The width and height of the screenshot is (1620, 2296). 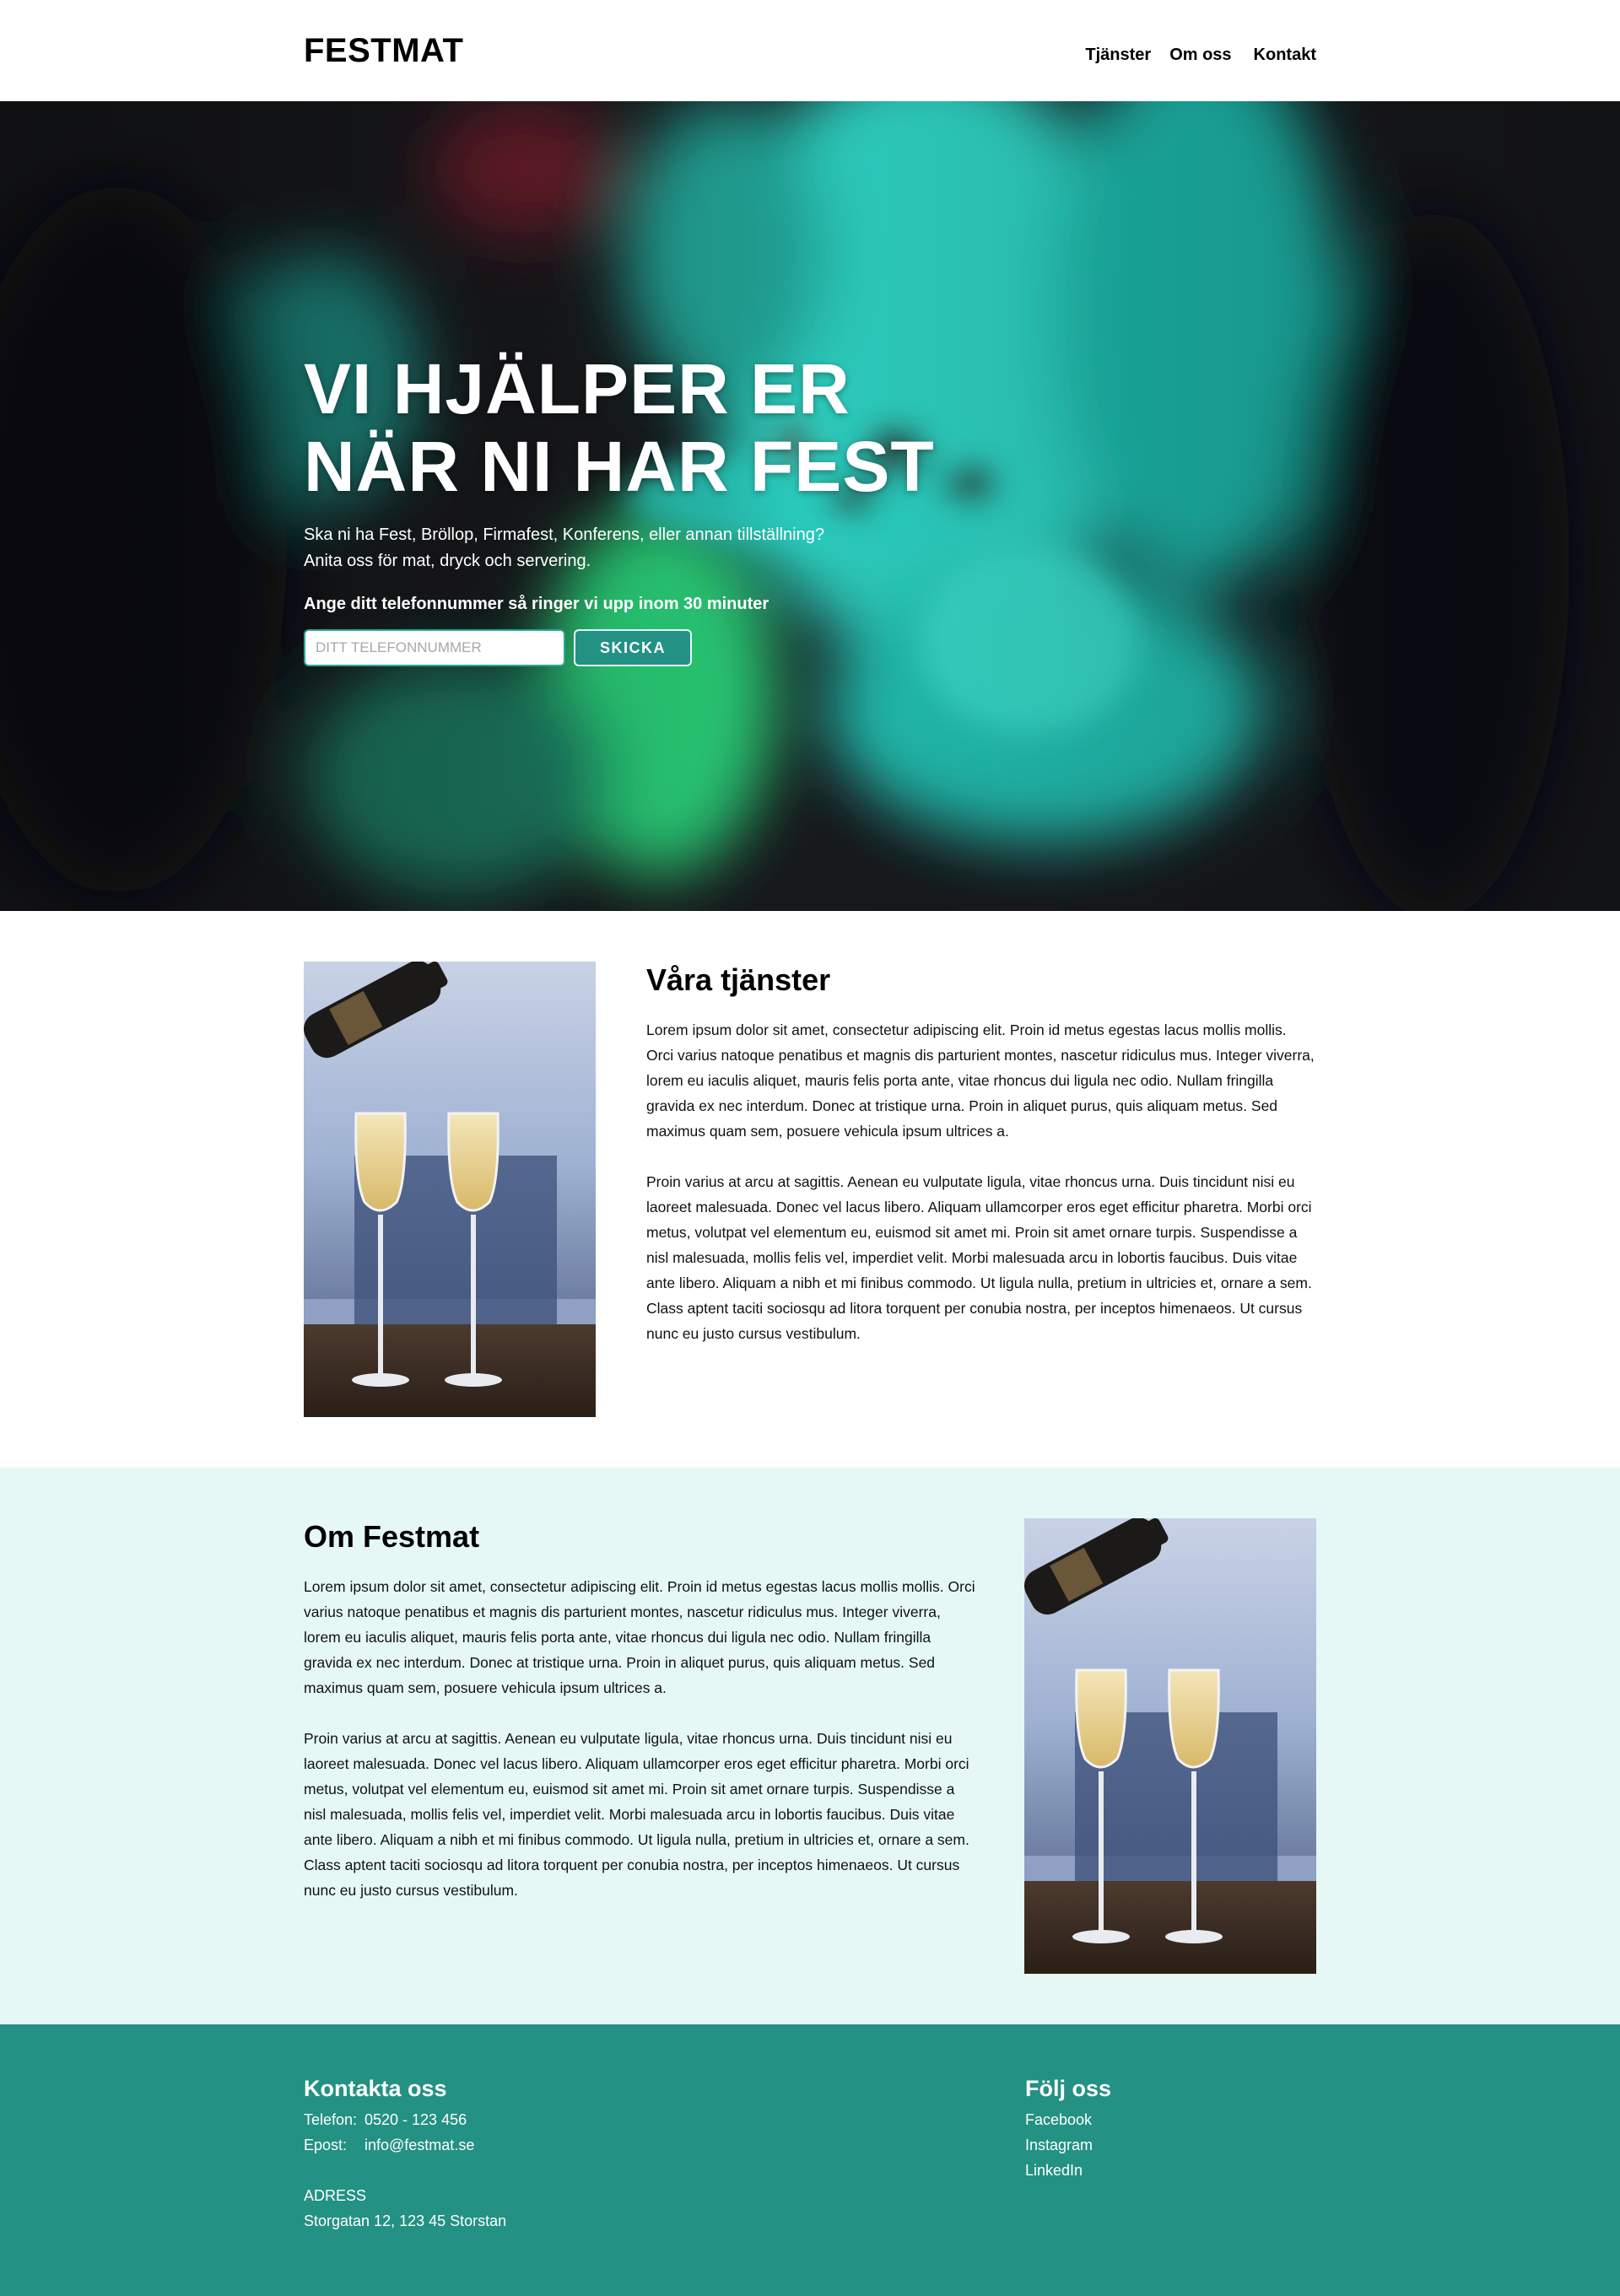 What do you see at coordinates (326, 2145) in the screenshot?
I see `email-label: Epost:` at bounding box center [326, 2145].